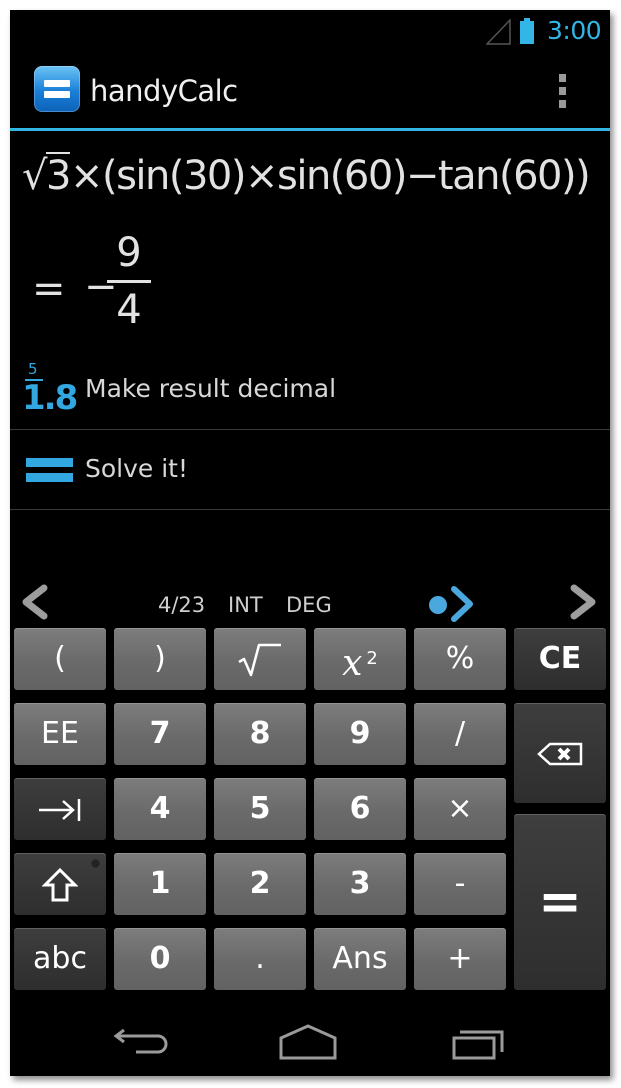 Image resolution: width=621 pixels, height=1088 pixels. What do you see at coordinates (360, 809) in the screenshot?
I see `key-6: 6` at bounding box center [360, 809].